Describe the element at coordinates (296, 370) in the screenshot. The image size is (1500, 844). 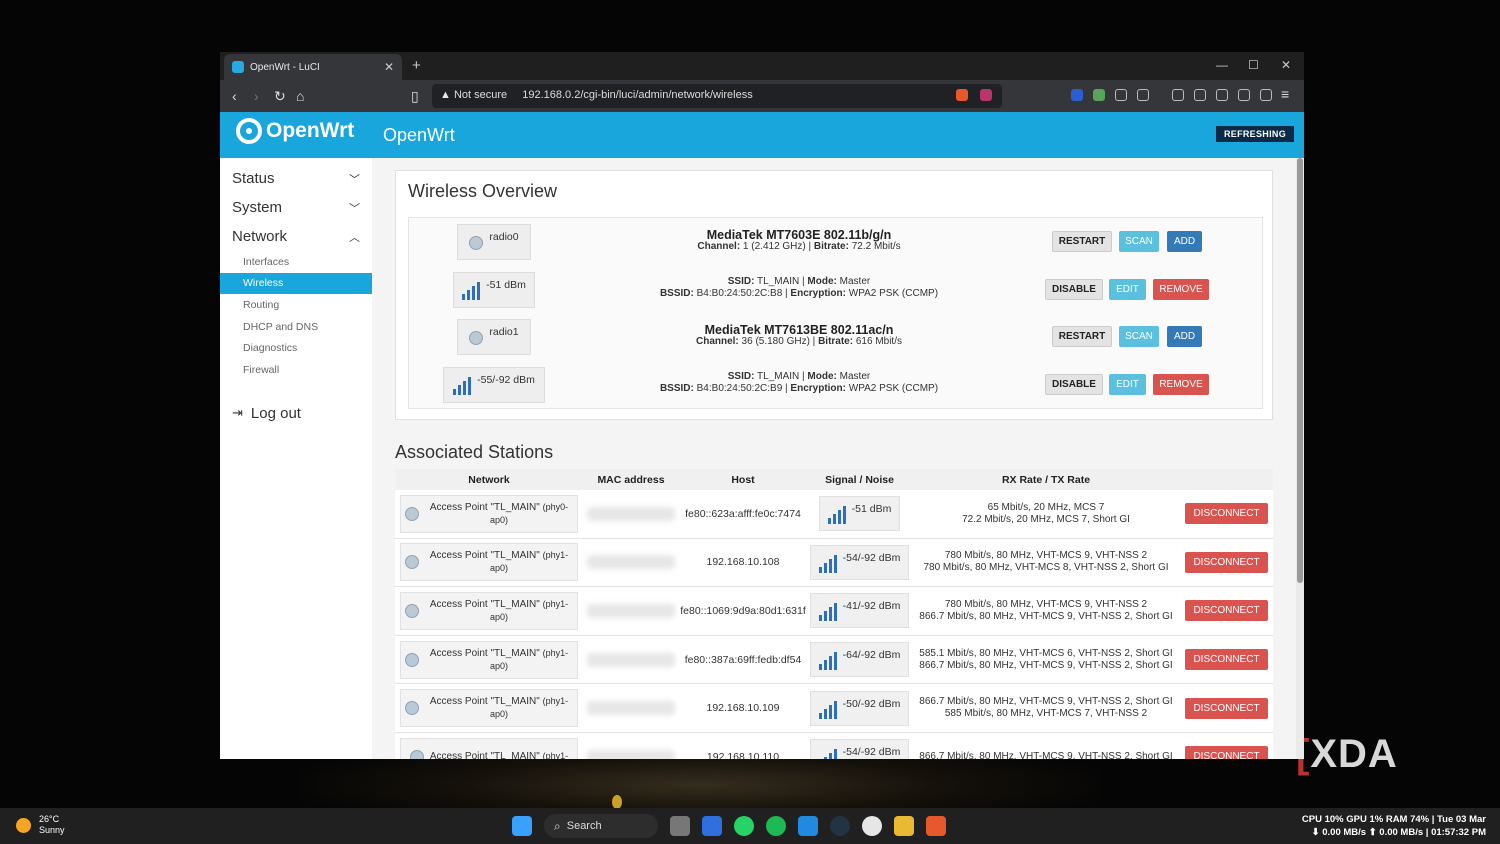
I see `sidebar-subitem-firewall: Firewall` at that location.